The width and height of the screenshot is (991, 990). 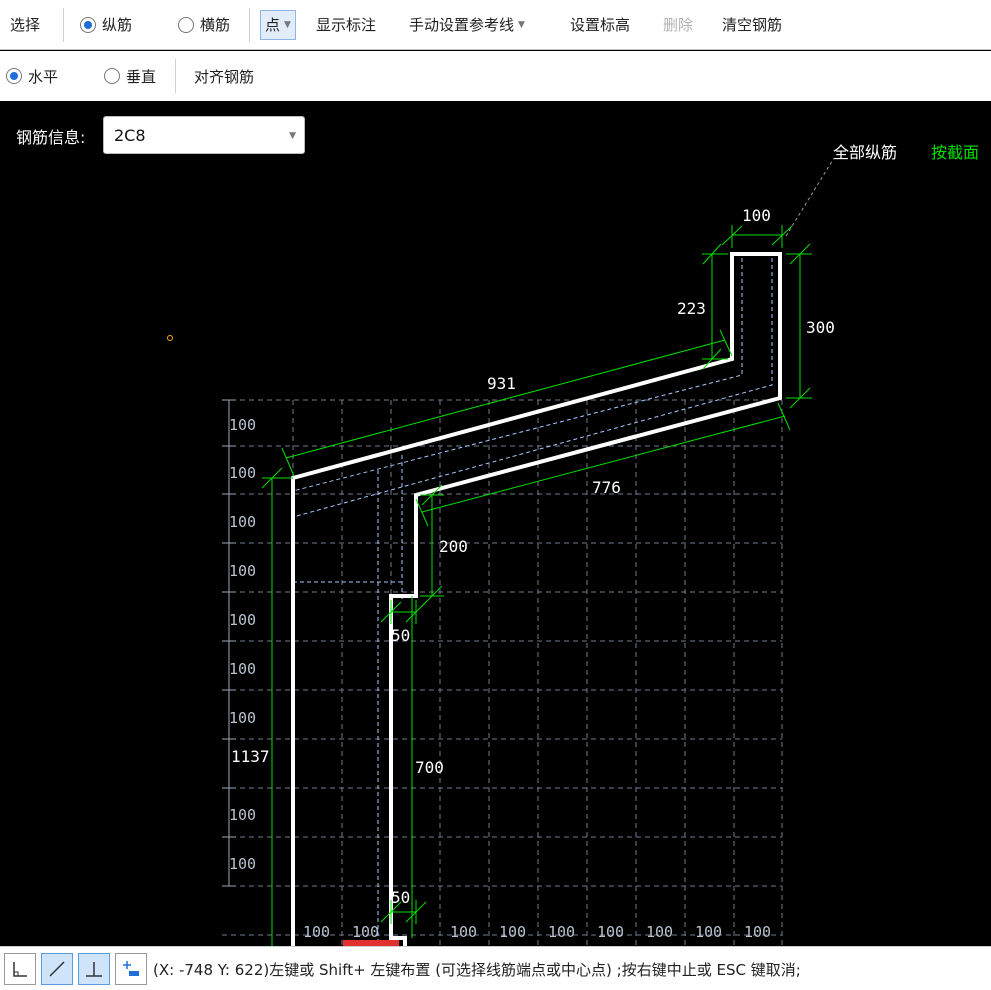 What do you see at coordinates (204, 24) in the screenshot?
I see `radio-transverse: 横筋` at bounding box center [204, 24].